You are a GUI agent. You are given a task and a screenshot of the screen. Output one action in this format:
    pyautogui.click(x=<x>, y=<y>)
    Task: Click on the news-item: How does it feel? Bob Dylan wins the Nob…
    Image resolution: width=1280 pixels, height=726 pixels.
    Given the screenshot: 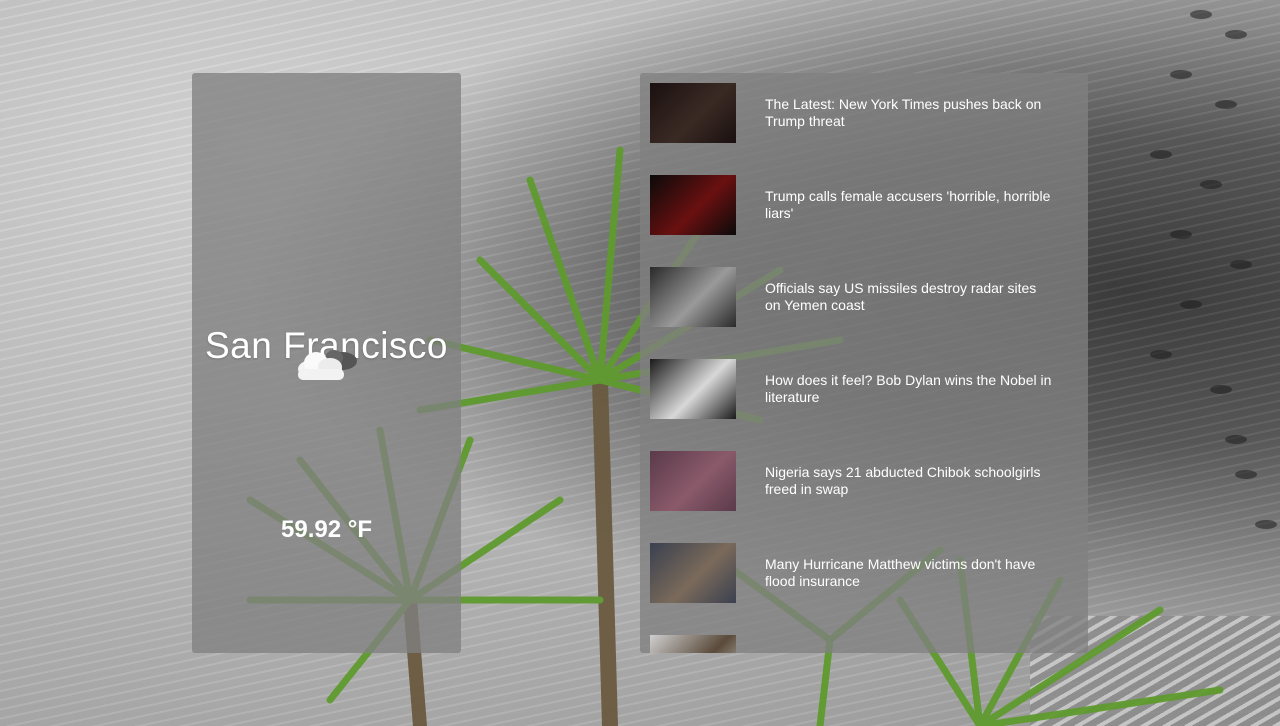 What is the action you would take?
    pyautogui.click(x=860, y=389)
    